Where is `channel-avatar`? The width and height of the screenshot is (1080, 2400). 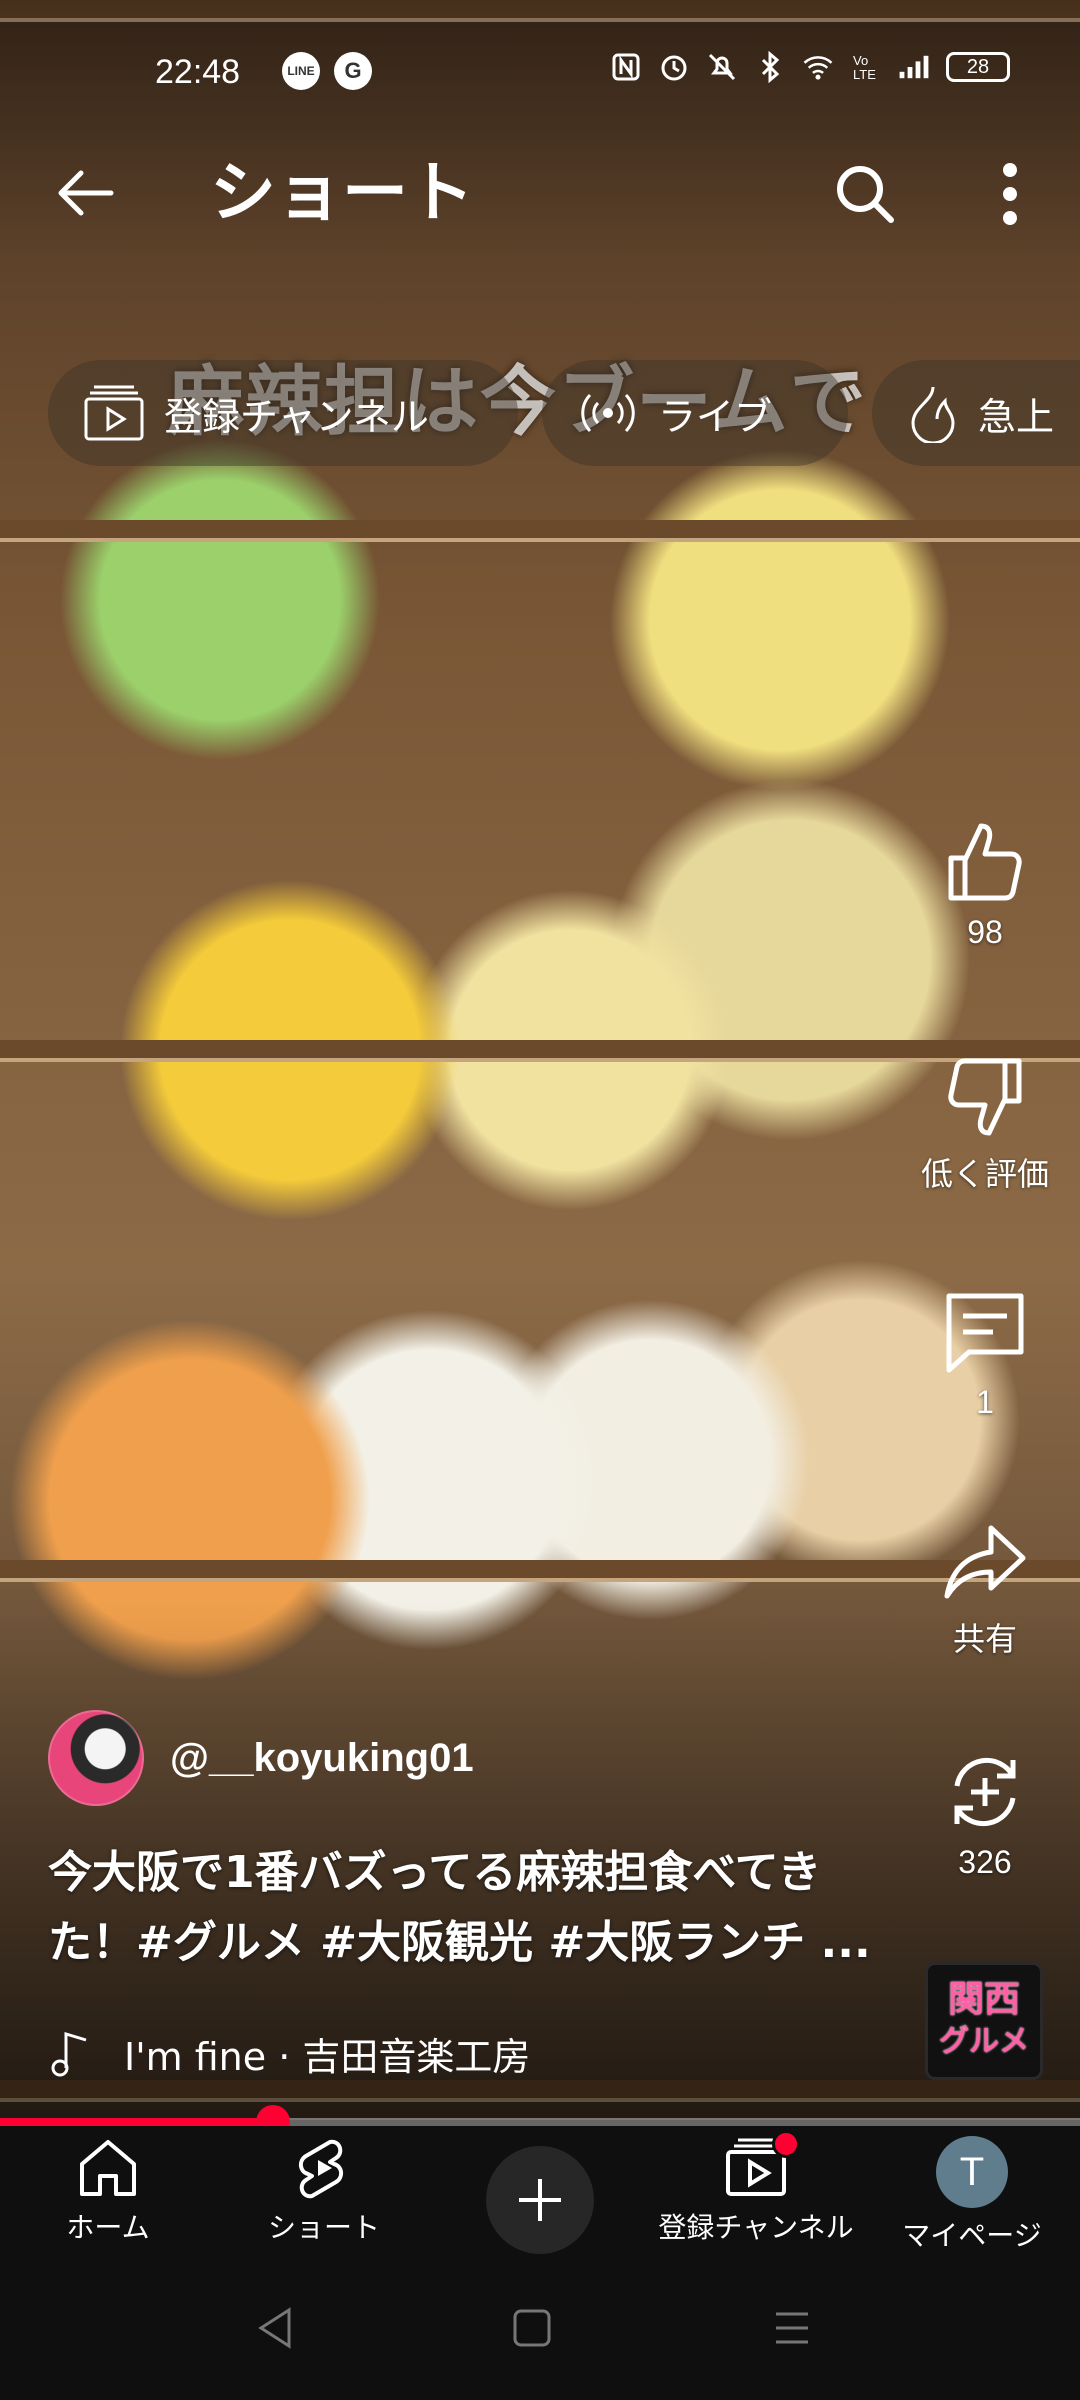
channel-avatar is located at coordinates (96, 1758).